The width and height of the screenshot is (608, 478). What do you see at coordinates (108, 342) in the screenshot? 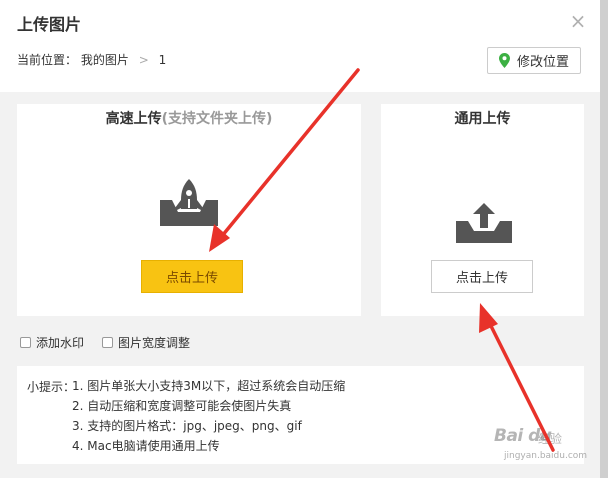
I see `width-adjust-checkbox` at bounding box center [108, 342].